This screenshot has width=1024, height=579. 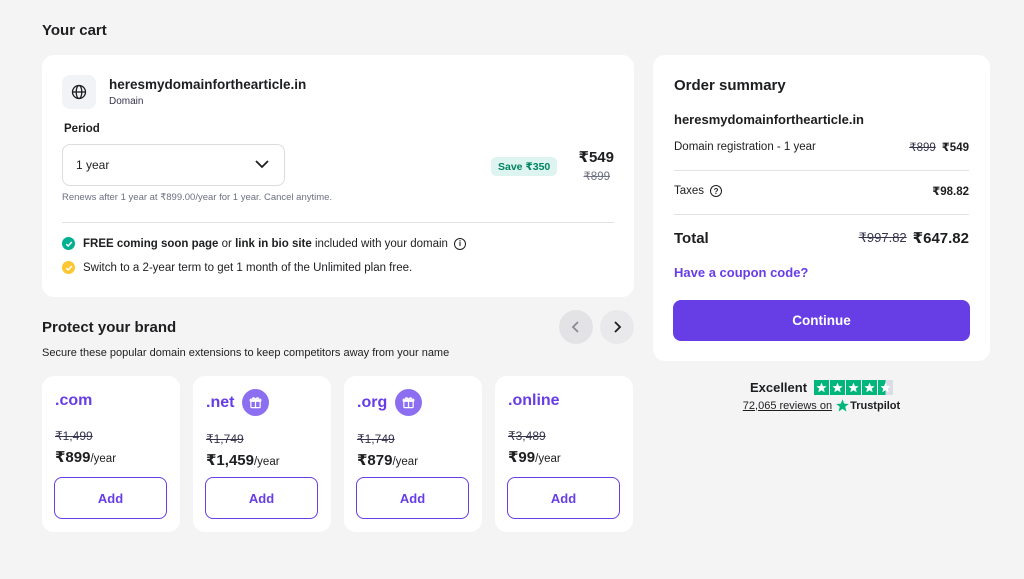 What do you see at coordinates (821, 396) in the screenshot?
I see `trustpilot-widget: Excellent 72,065 reviews on Trustpilot` at bounding box center [821, 396].